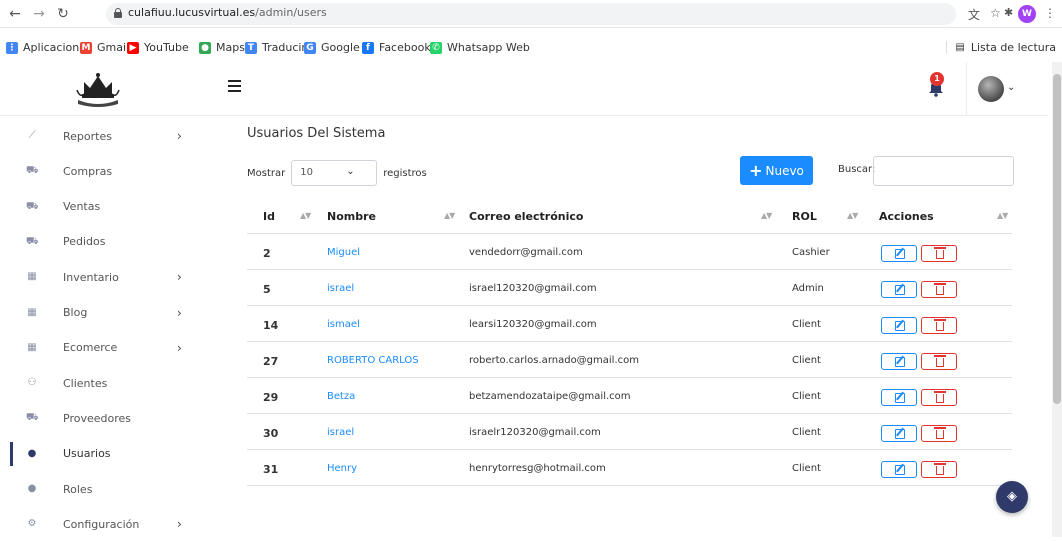 The image size is (1062, 541). I want to click on back-arrow-icon: ←, so click(15, 14).